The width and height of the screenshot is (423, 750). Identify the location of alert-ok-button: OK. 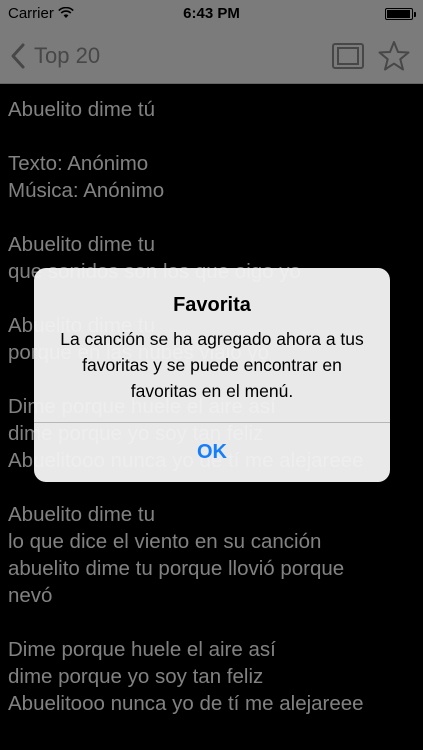
(212, 452).